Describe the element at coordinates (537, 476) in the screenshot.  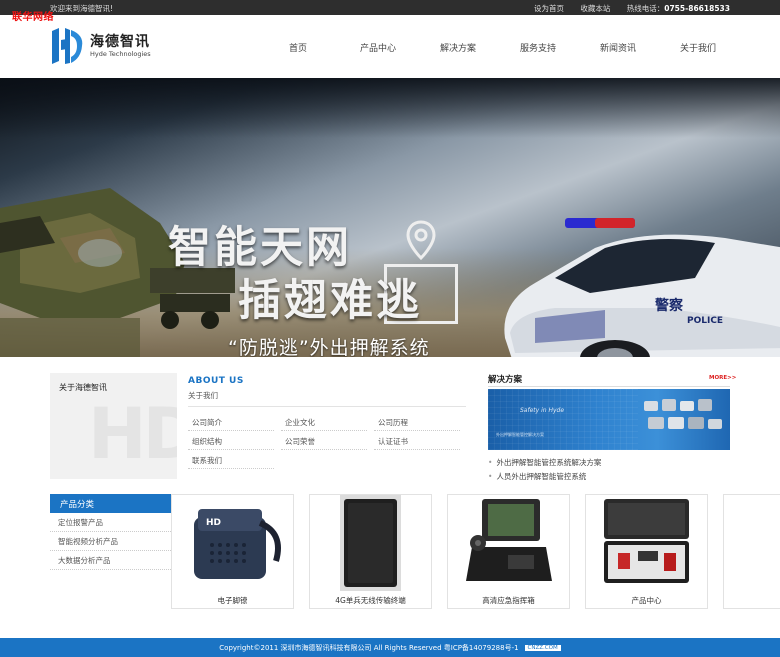
I see `solution-item-2: 人员外出押解智能管控系统` at that location.